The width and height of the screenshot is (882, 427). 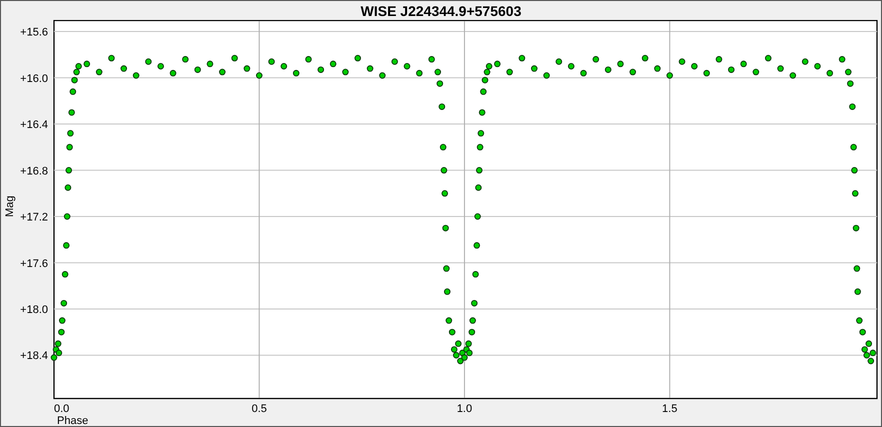 I want to click on tick-label: +16.0, so click(x=34, y=78).